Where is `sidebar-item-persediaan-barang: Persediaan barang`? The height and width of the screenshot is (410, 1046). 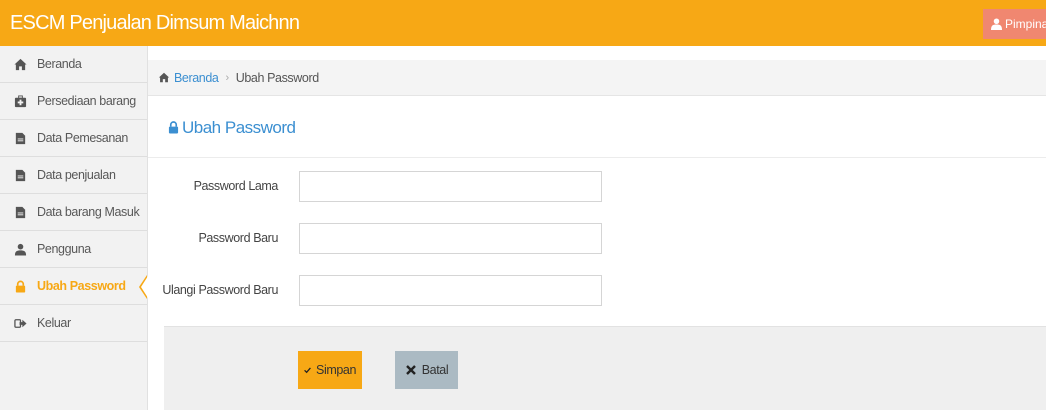
sidebar-item-persediaan-barang: Persediaan barang is located at coordinates (73, 101).